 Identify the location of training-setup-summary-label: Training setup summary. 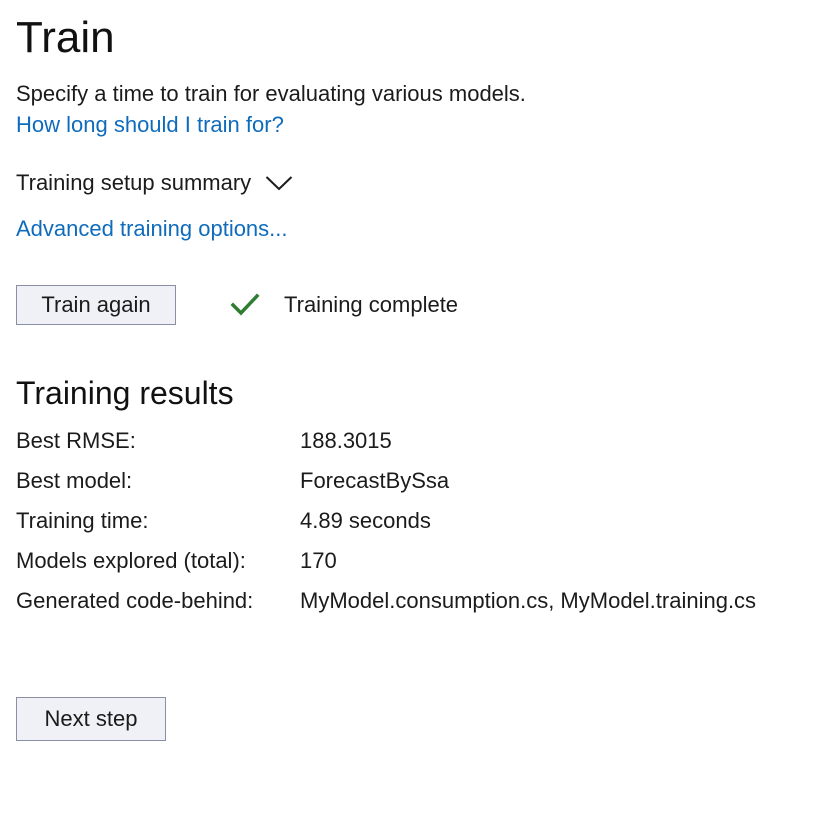
(134, 182).